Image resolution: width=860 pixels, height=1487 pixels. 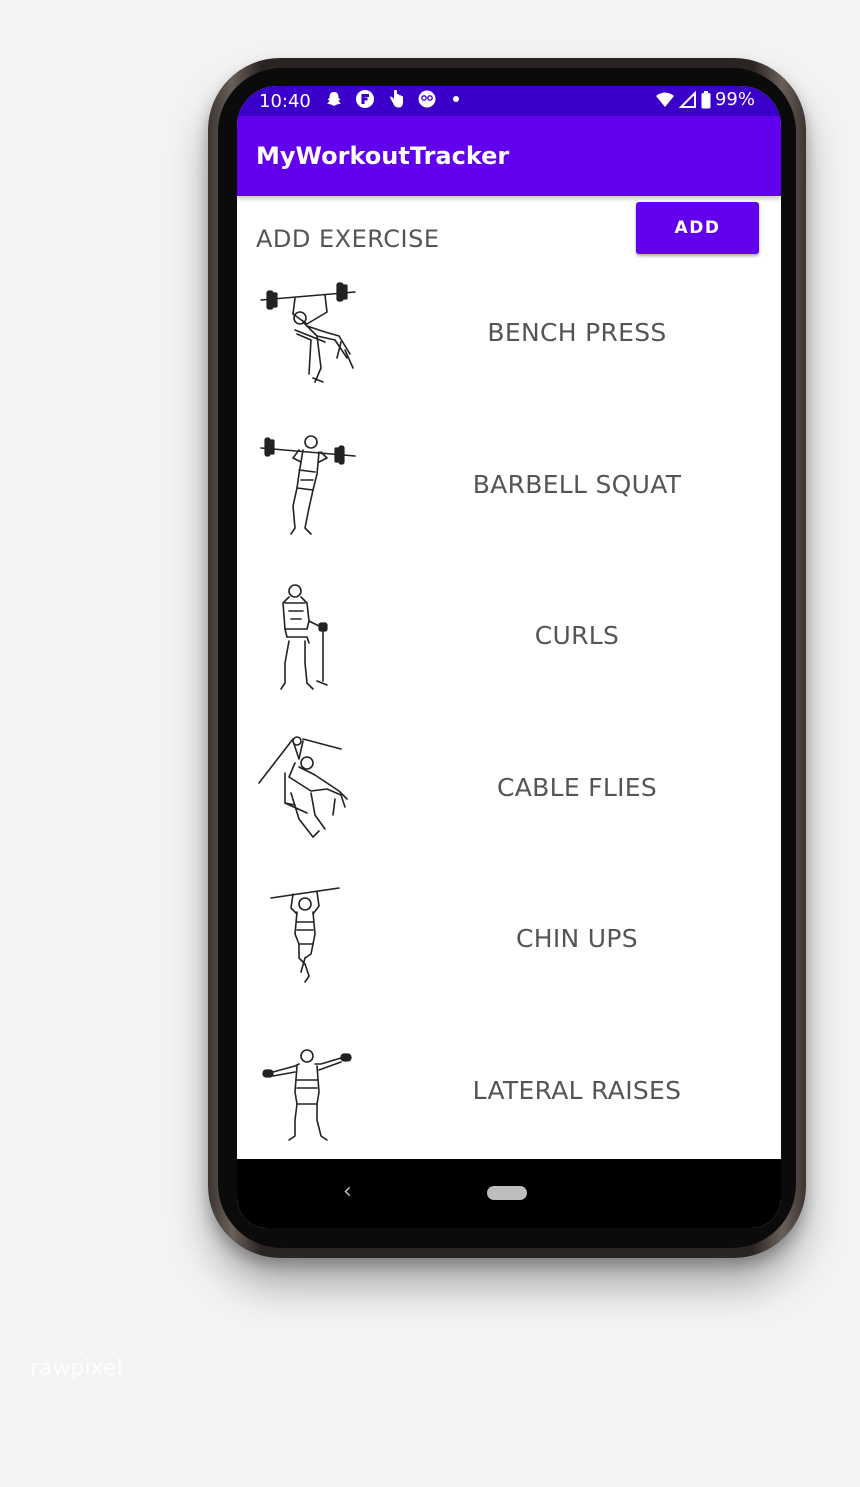 I want to click on wifi-icon, so click(x=664, y=99).